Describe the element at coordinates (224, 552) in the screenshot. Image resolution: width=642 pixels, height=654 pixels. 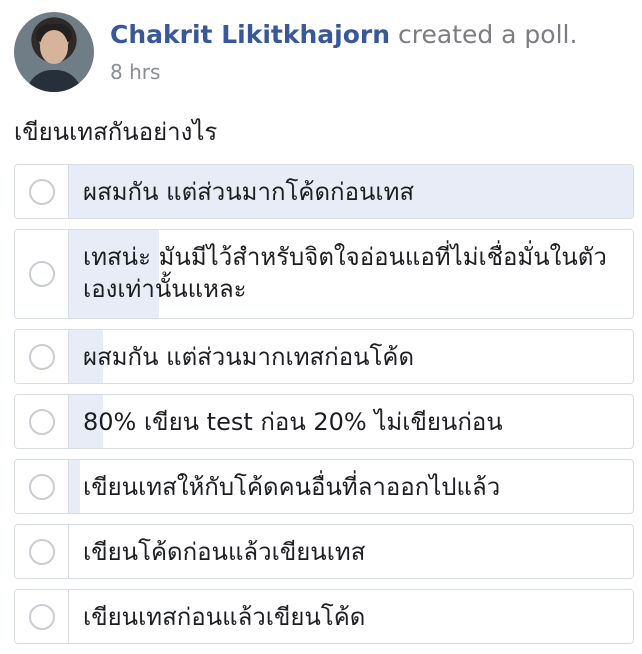
I see `poll-option-label: เขียนโค้ดก่อนแล้วเขียนเทส` at that location.